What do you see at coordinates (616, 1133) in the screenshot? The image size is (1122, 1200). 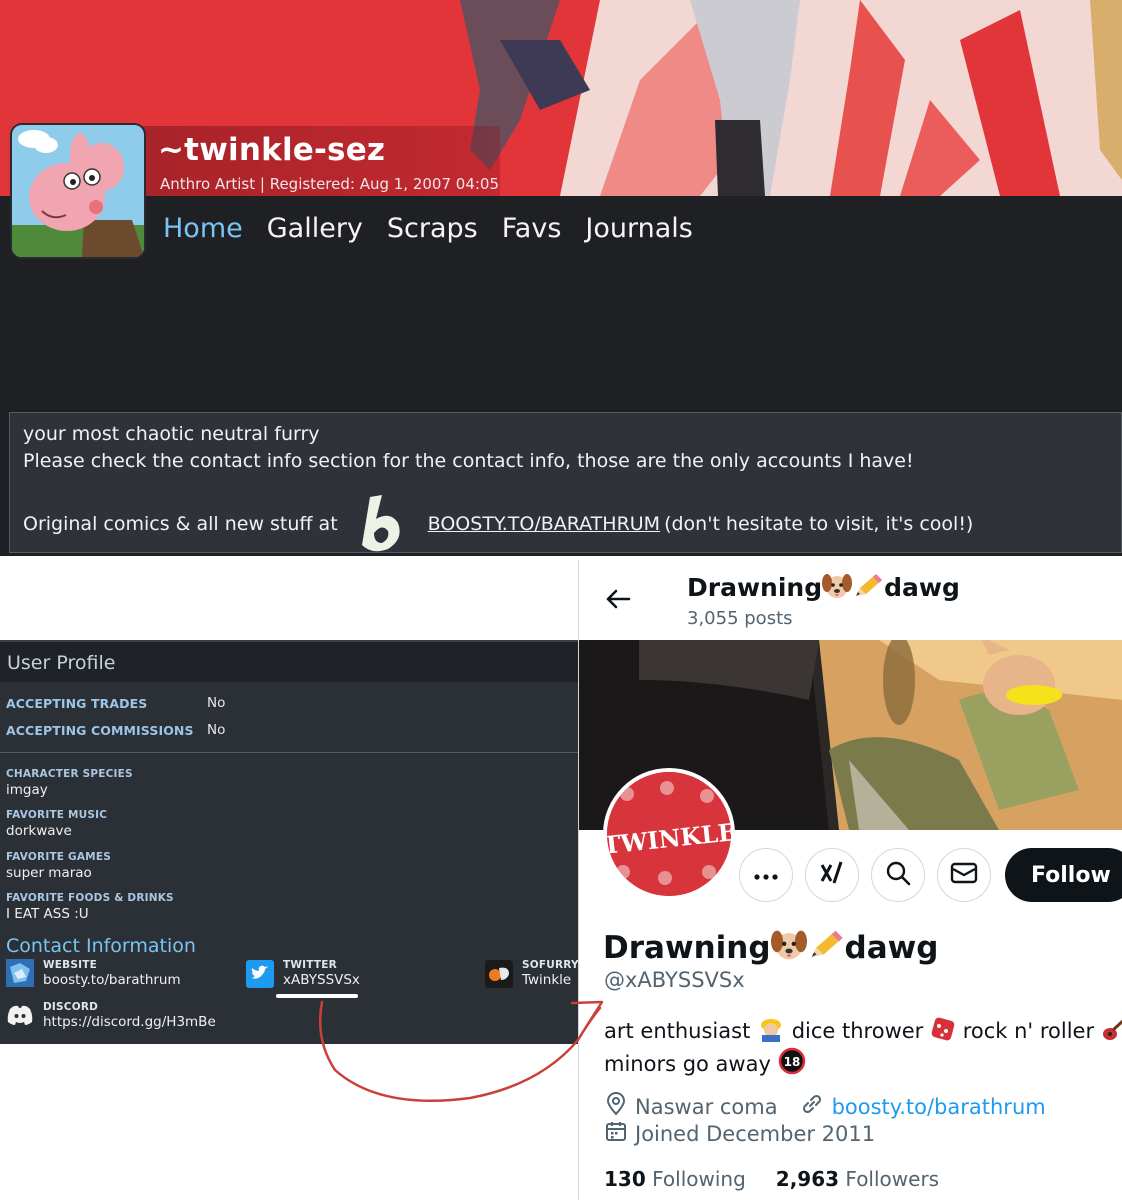 I see `calendar-icon` at bounding box center [616, 1133].